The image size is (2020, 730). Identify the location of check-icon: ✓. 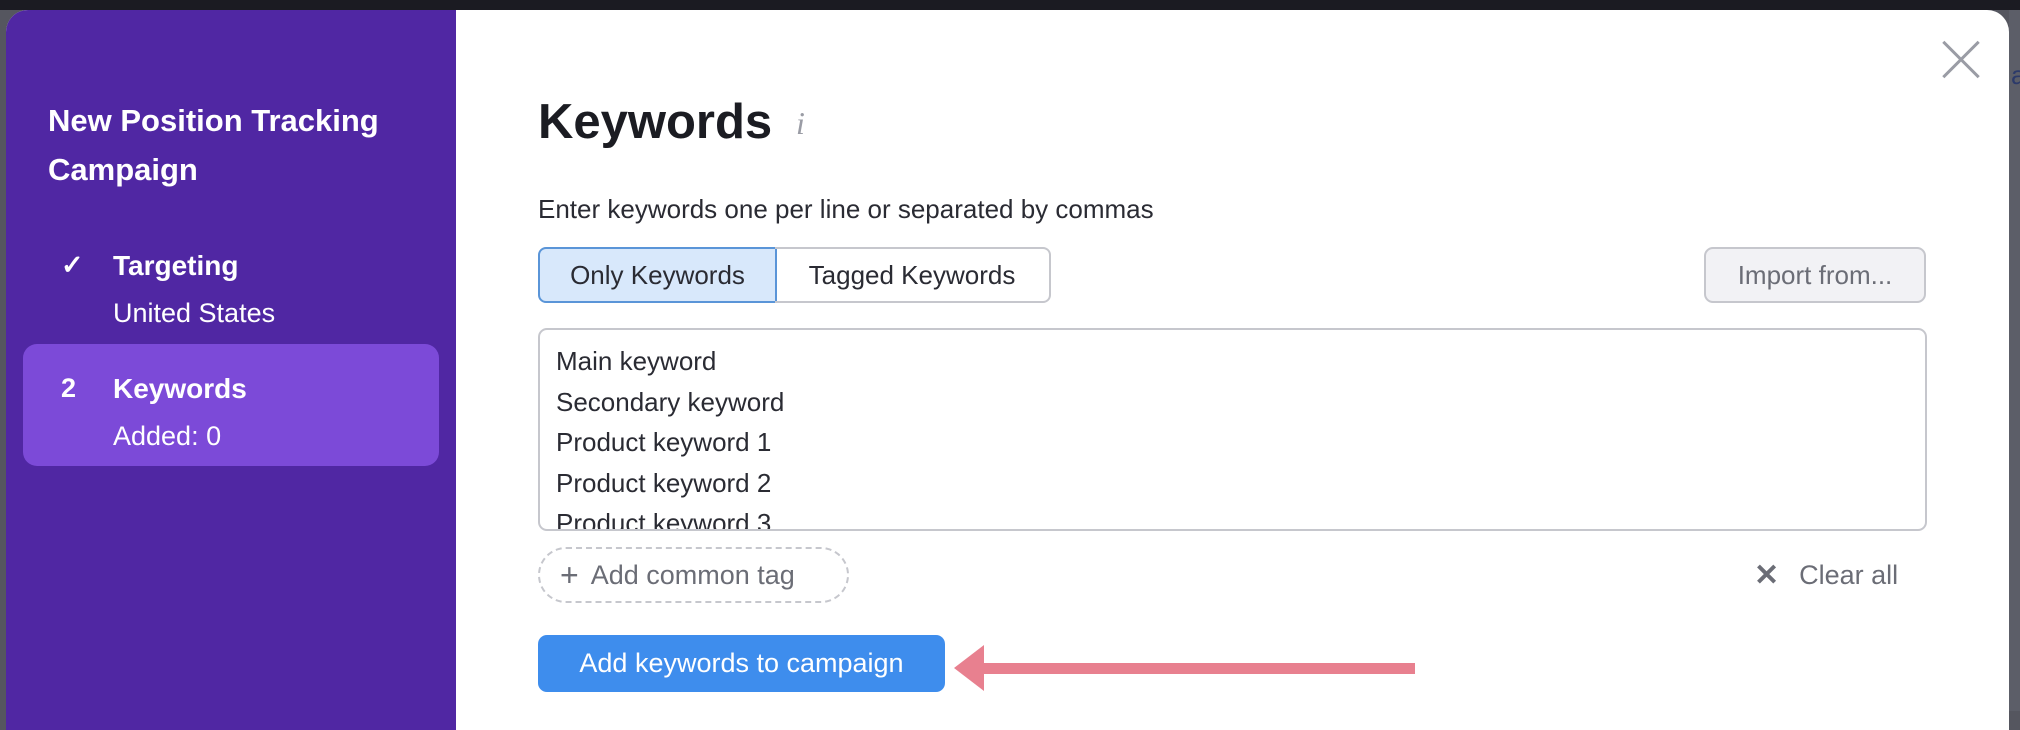
(72, 265).